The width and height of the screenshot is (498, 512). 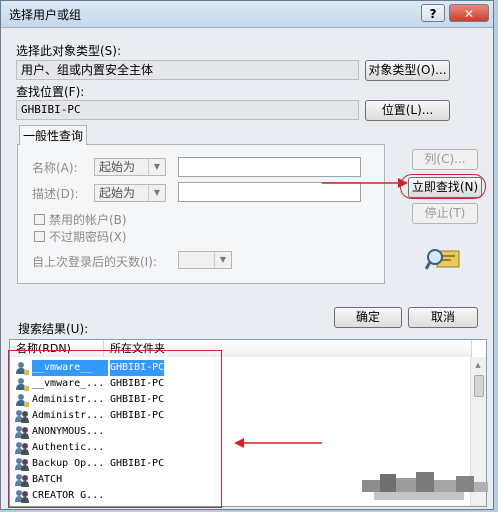 What do you see at coordinates (117, 167) in the screenshot?
I see `name-operator-value: 起始为` at bounding box center [117, 167].